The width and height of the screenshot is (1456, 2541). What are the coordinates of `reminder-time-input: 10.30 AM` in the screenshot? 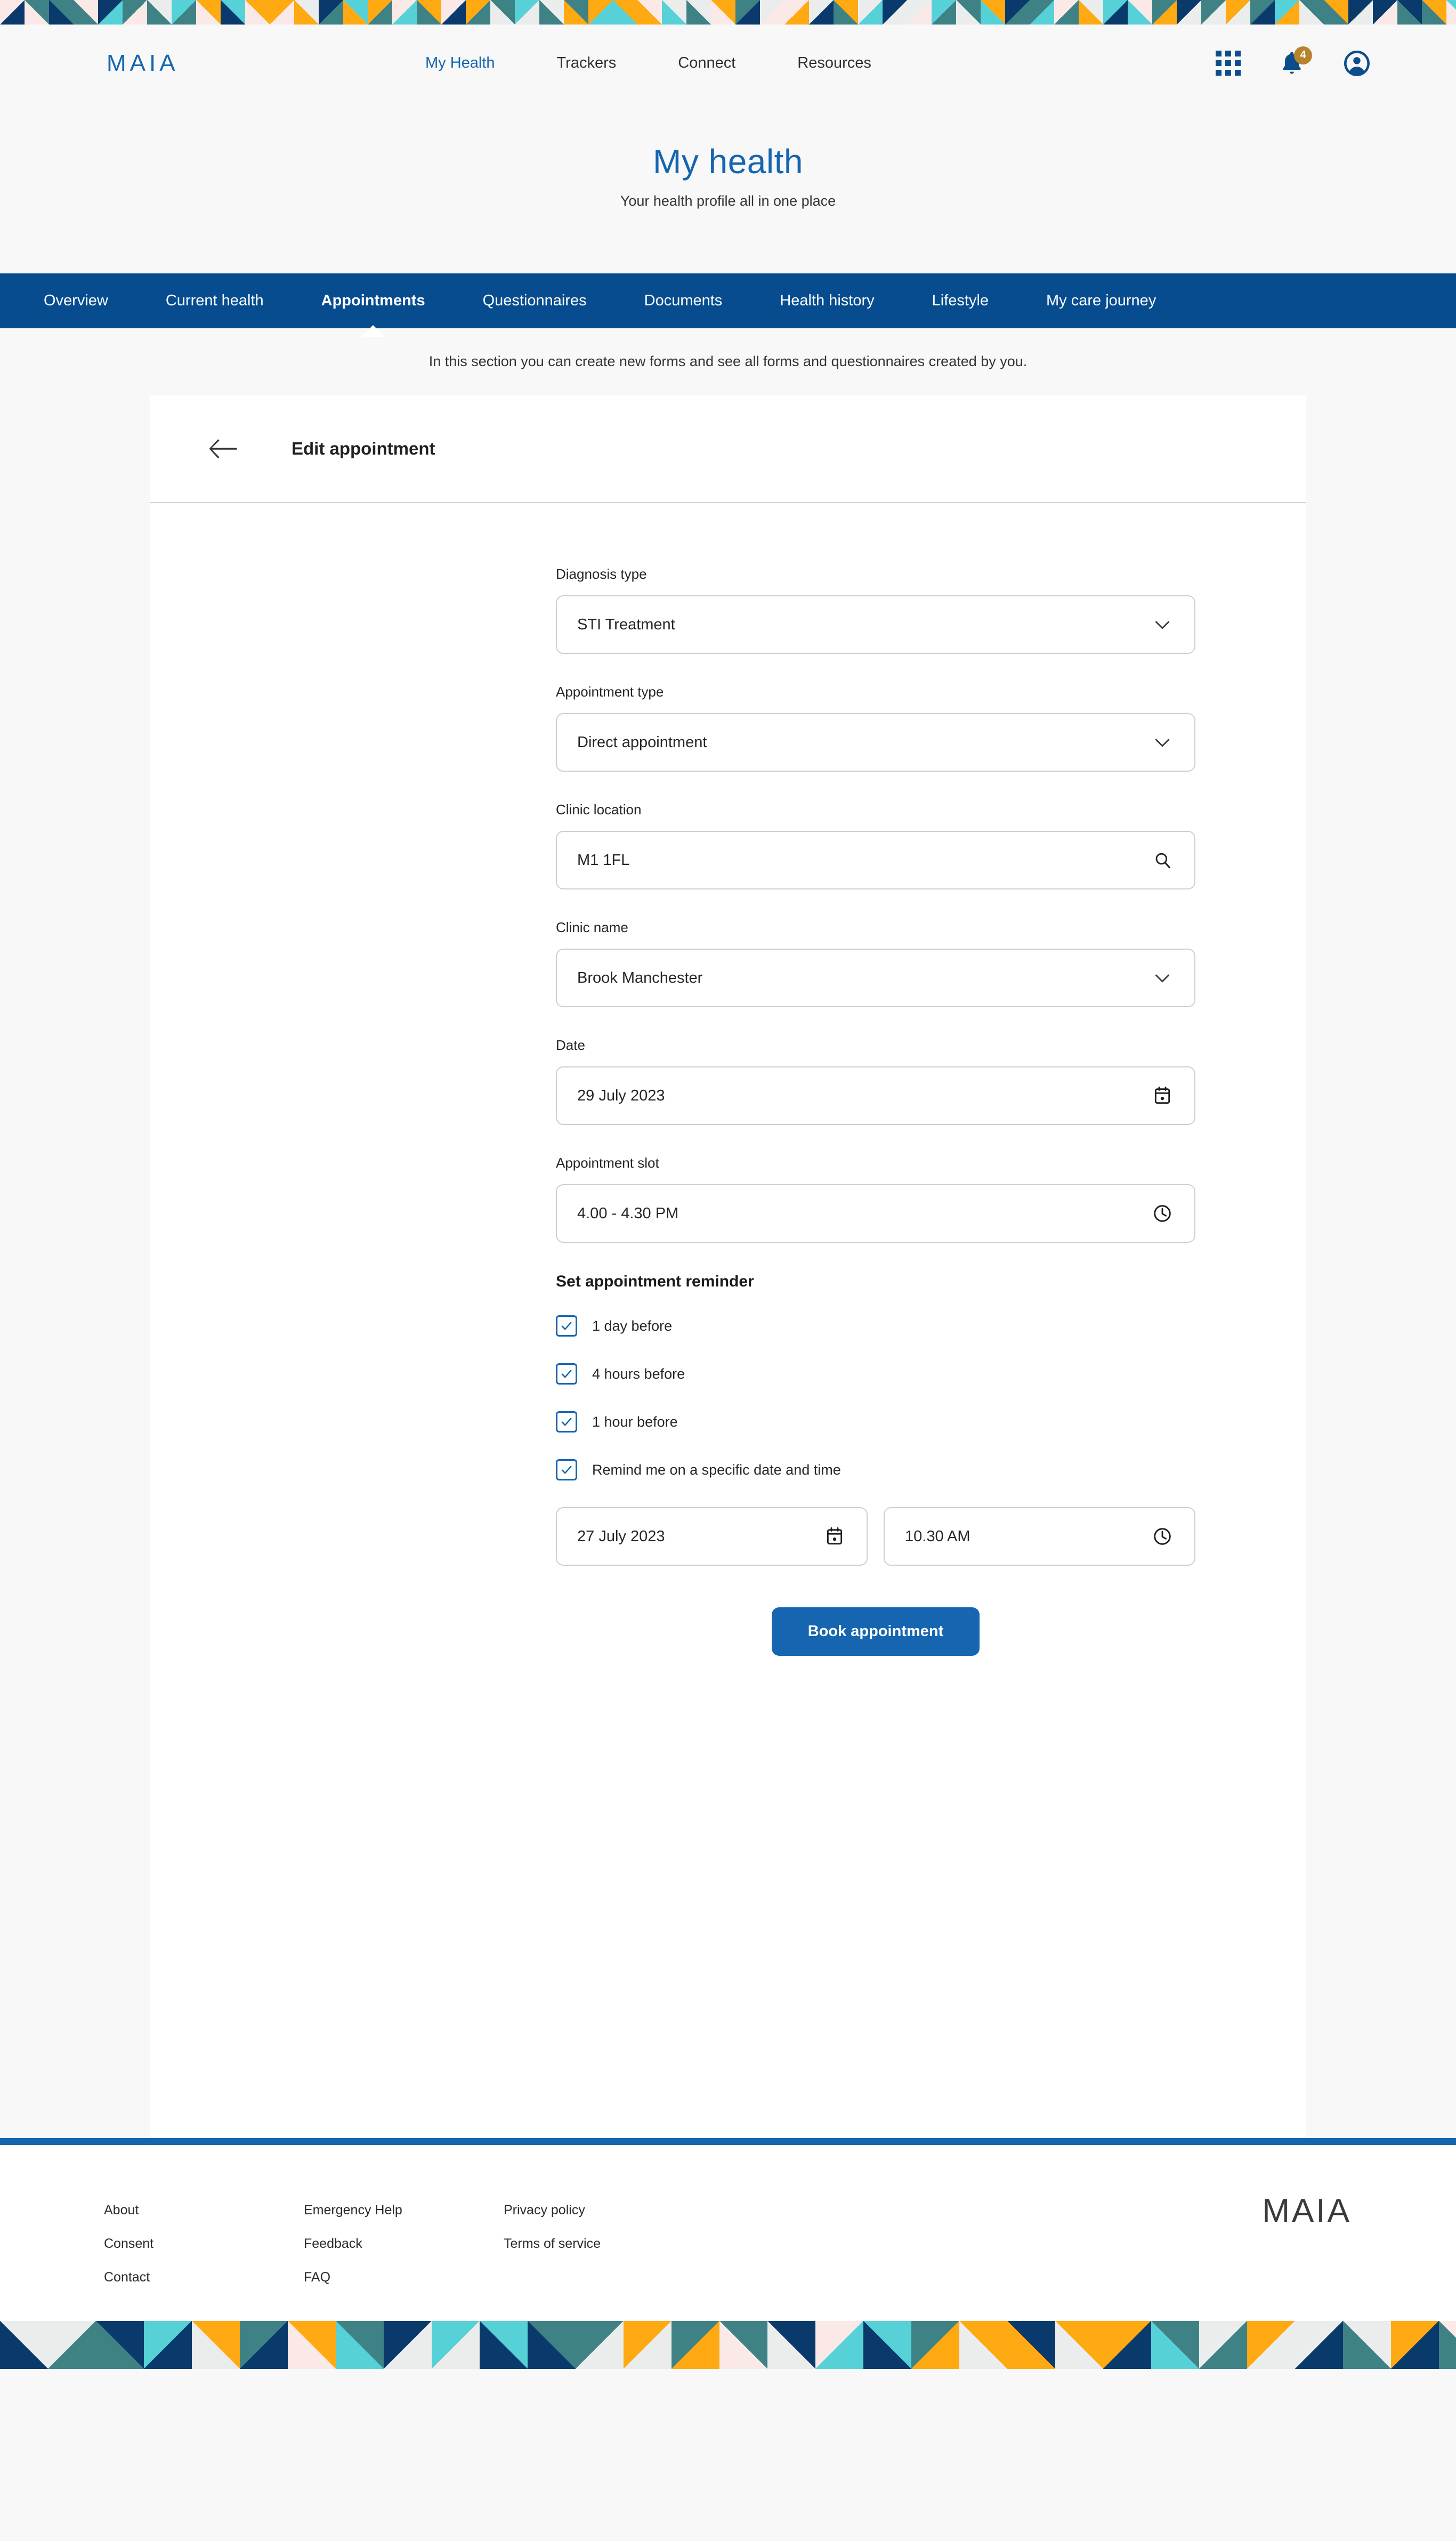 It's located at (1039, 1536).